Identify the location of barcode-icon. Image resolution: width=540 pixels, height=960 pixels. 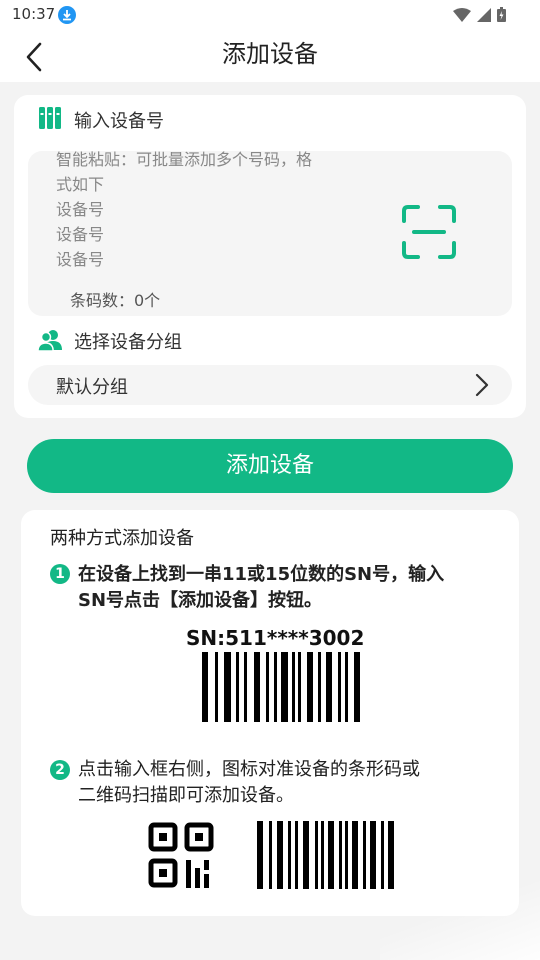
(325, 855).